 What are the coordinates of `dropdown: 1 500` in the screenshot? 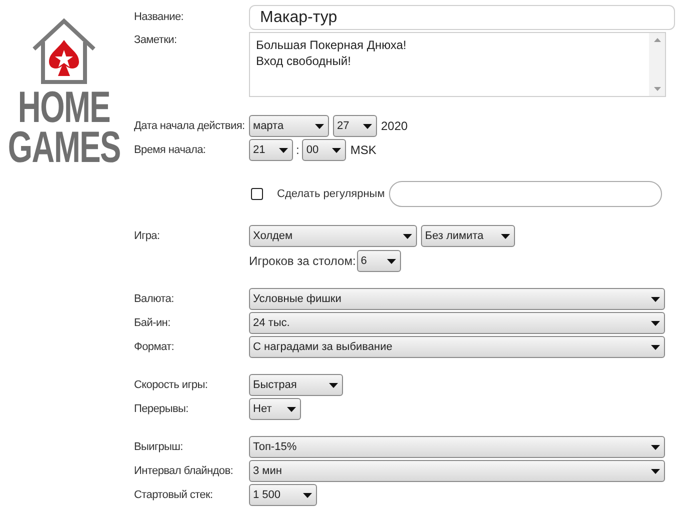 It's located at (283, 495).